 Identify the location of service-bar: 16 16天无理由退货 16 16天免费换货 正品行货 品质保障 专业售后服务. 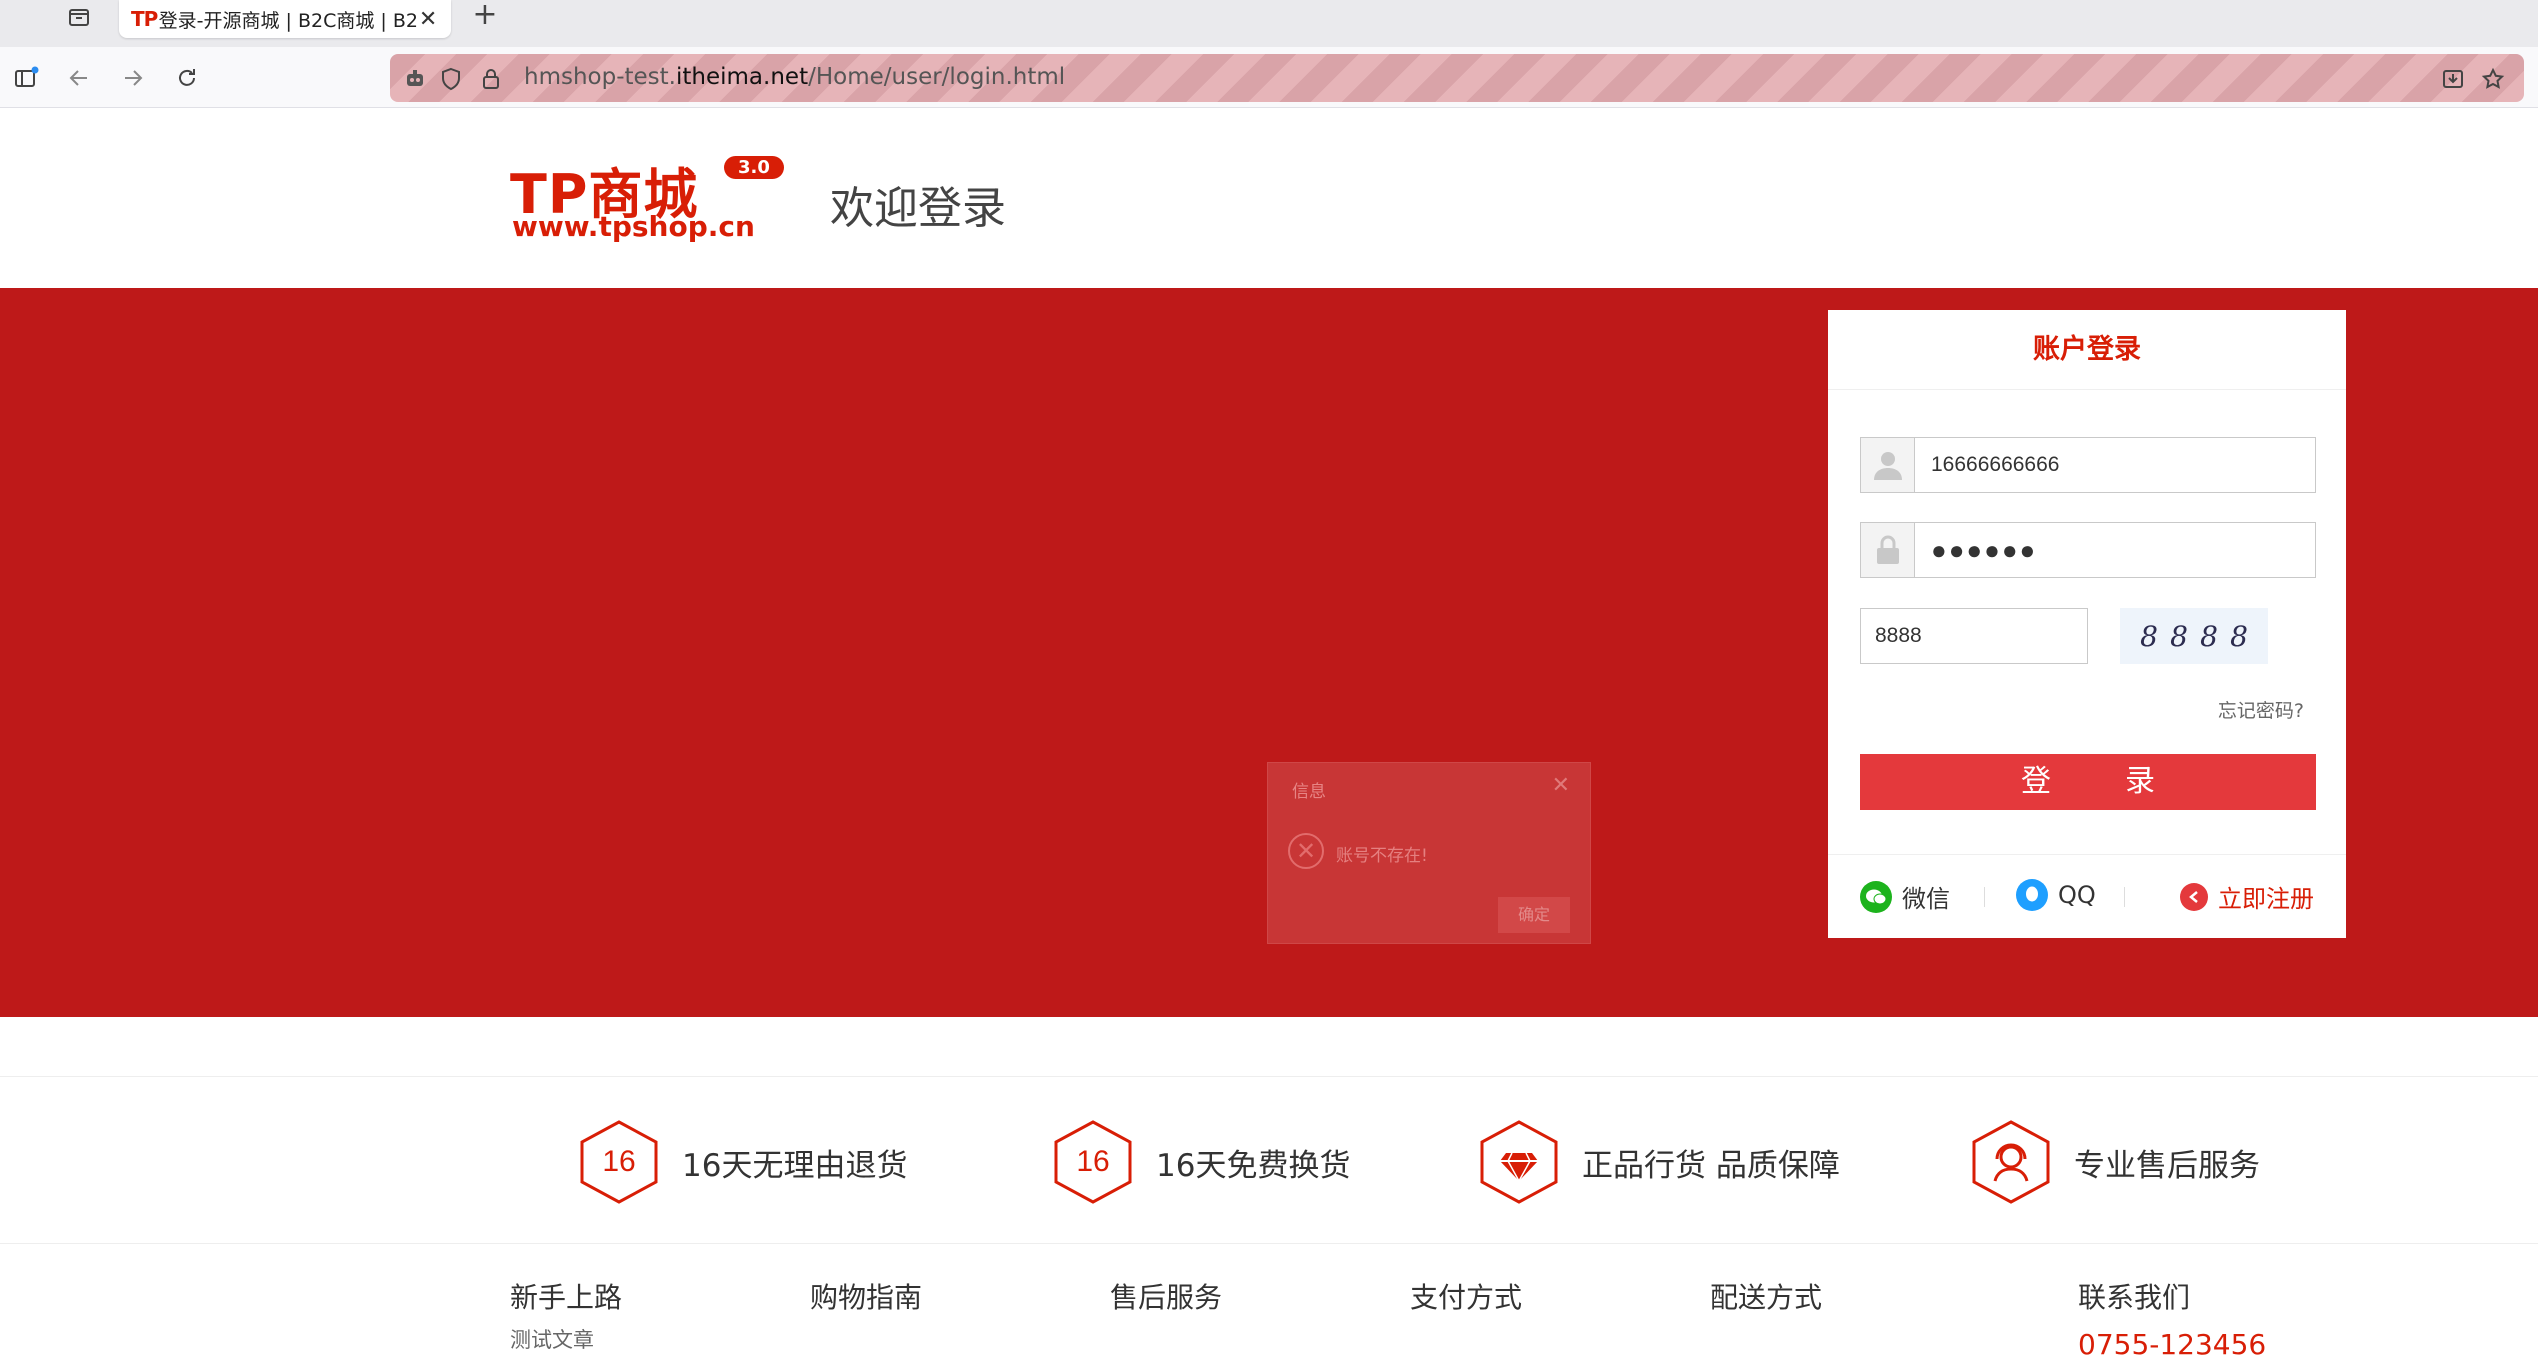
(1269, 1160).